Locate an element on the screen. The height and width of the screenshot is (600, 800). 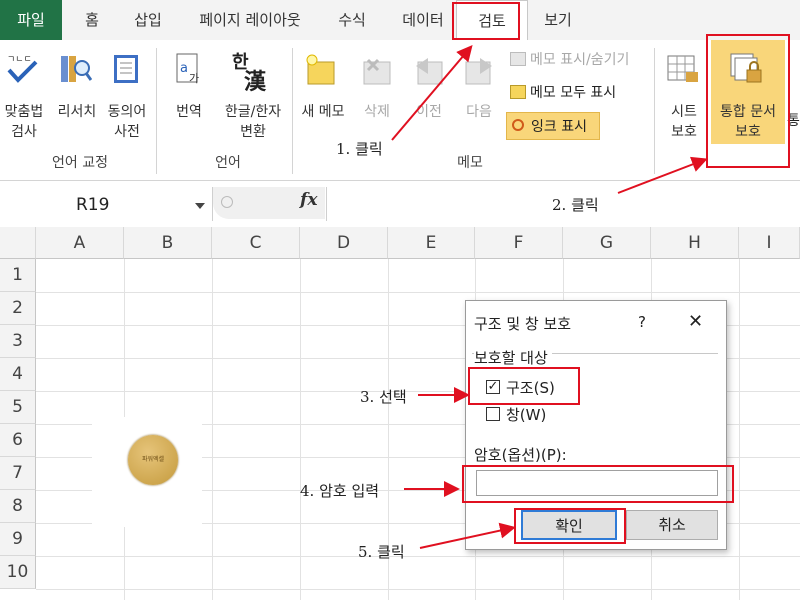
arrow-step5 is located at coordinates (467, 535).